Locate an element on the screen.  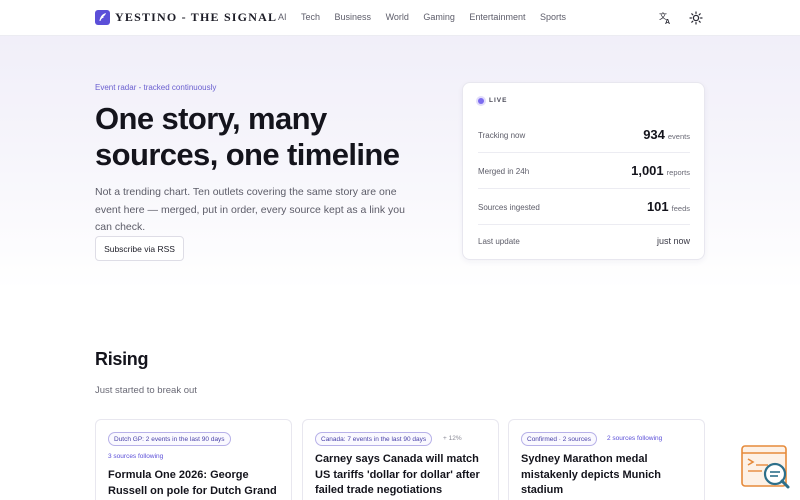
event-pill: Dutch GP: 2 events in the last 90 days is located at coordinates (169, 439).